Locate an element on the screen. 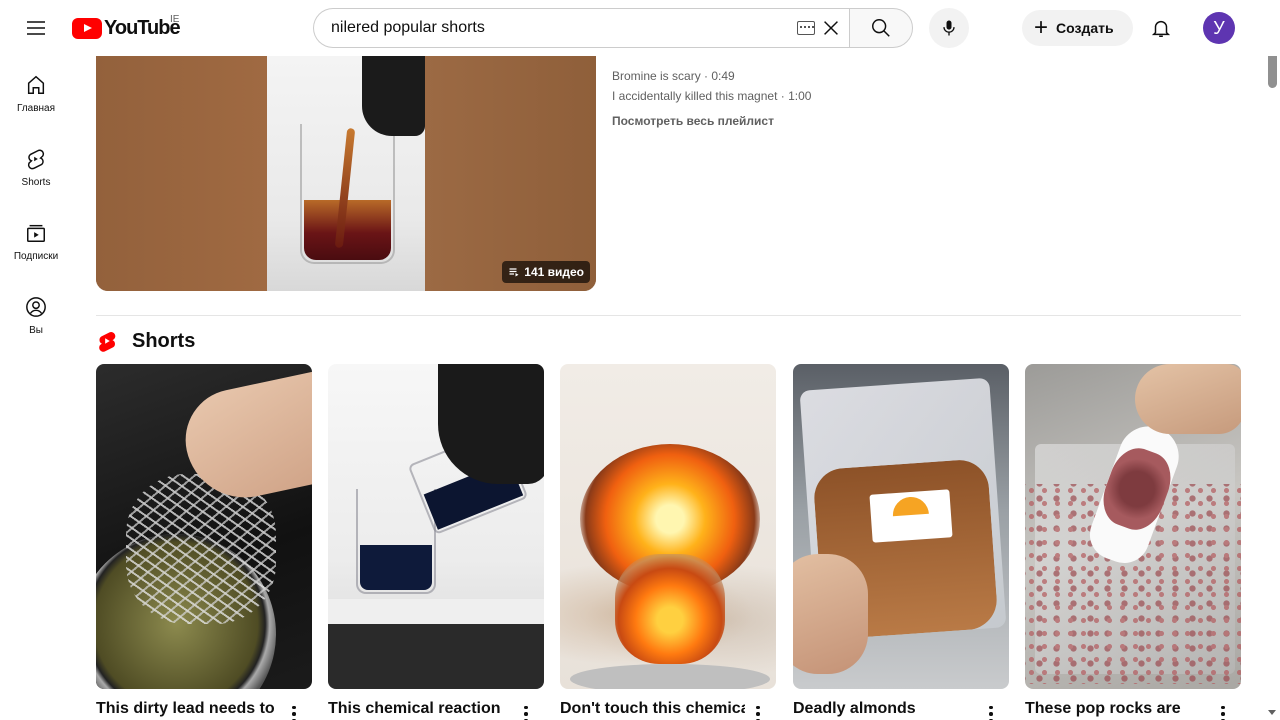  bag-label-image is located at coordinates (911, 516).